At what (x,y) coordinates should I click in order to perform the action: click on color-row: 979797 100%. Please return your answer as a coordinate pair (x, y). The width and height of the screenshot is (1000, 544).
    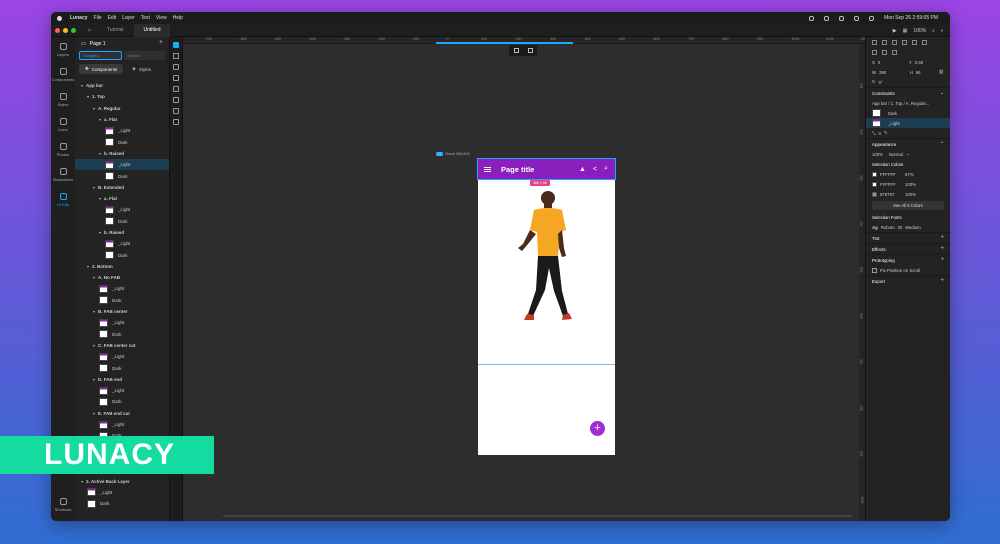
    Looking at the image, I should click on (908, 194).